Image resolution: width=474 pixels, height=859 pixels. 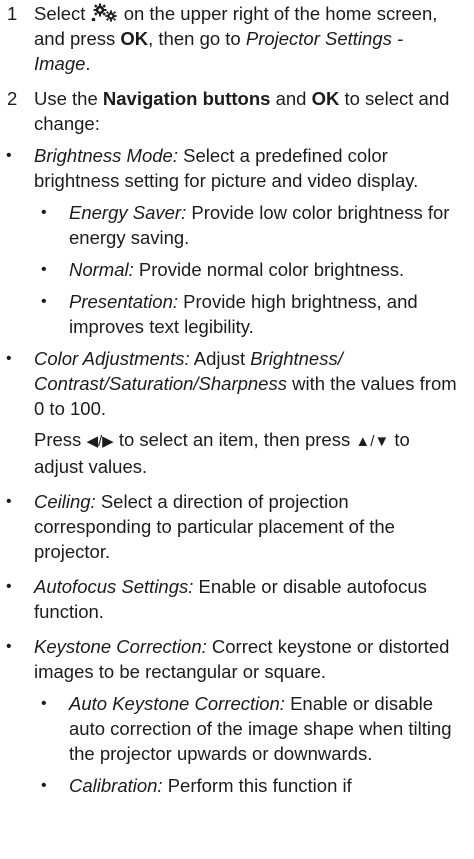 What do you see at coordinates (128, 212) in the screenshot?
I see `option-term: Energy Saver:` at bounding box center [128, 212].